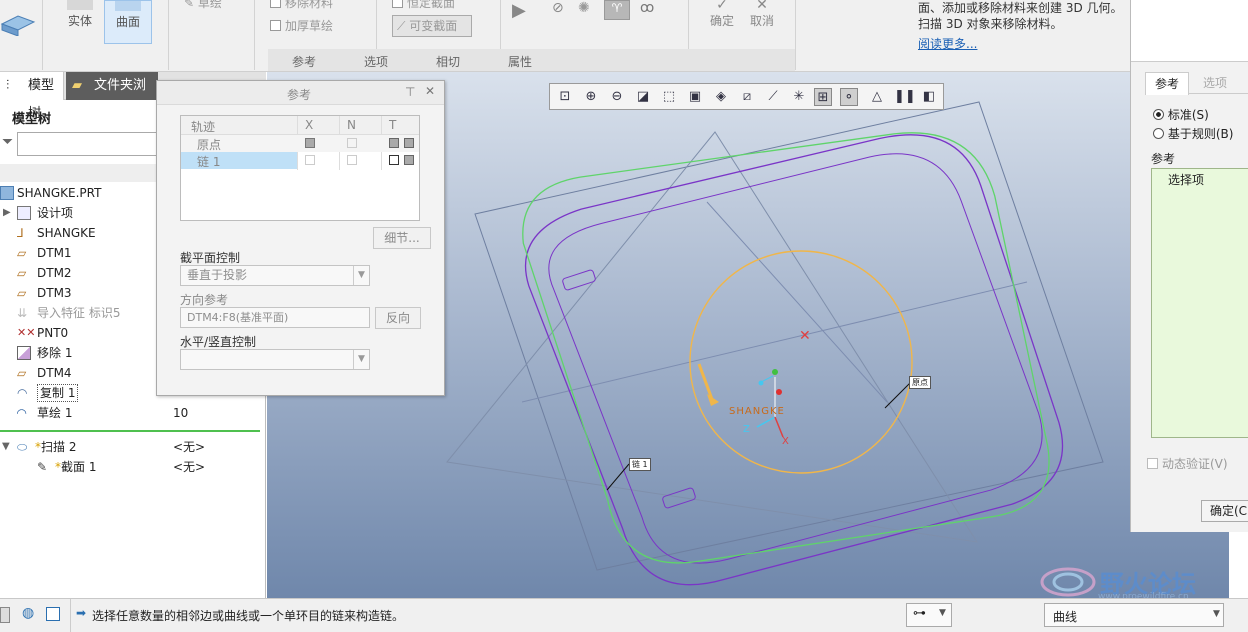  Describe the element at coordinates (1158, 133) in the screenshot. I see `radio-empty-icon` at that location.